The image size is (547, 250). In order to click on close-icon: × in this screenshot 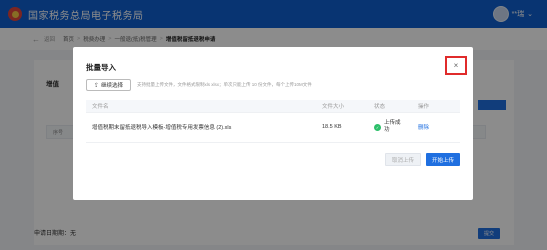, I will do `click(456, 65)`.